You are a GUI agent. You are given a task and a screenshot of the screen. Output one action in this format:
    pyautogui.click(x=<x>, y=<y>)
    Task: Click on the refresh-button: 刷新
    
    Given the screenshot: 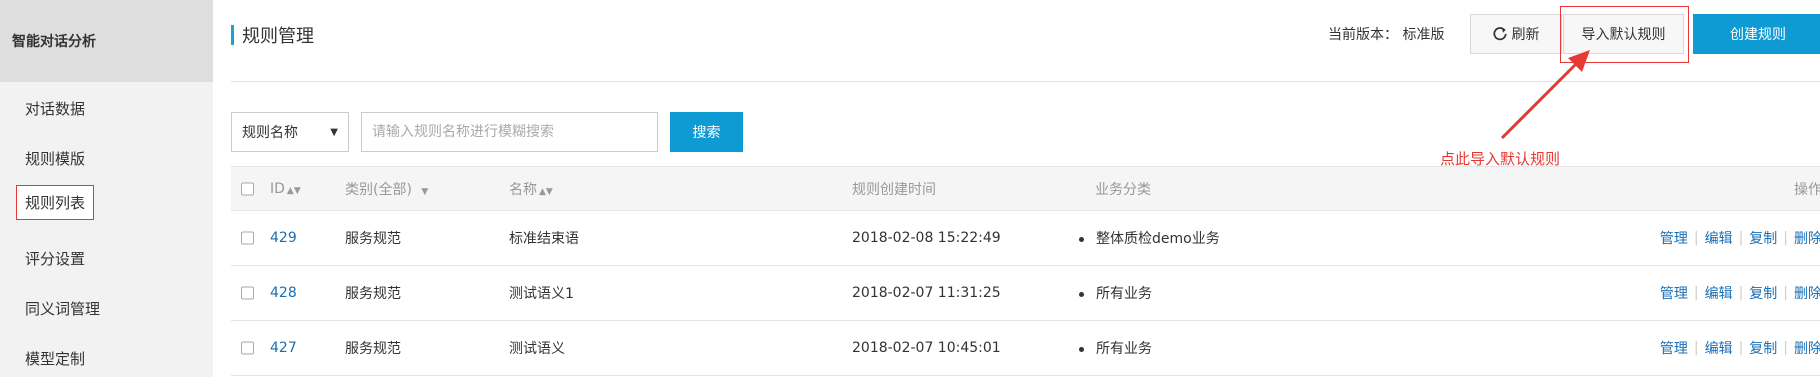 What is the action you would take?
    pyautogui.click(x=1516, y=34)
    